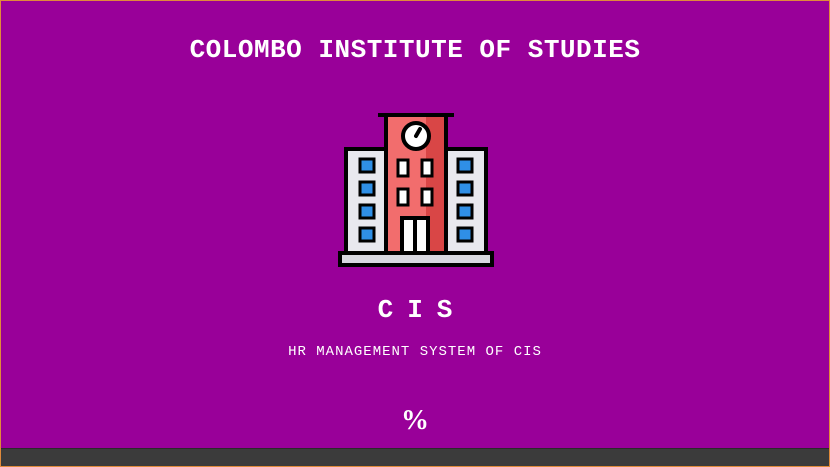 Image resolution: width=830 pixels, height=467 pixels. I want to click on app-title: COLOMBO INSTITUTE OF STUDIES, so click(415, 50).